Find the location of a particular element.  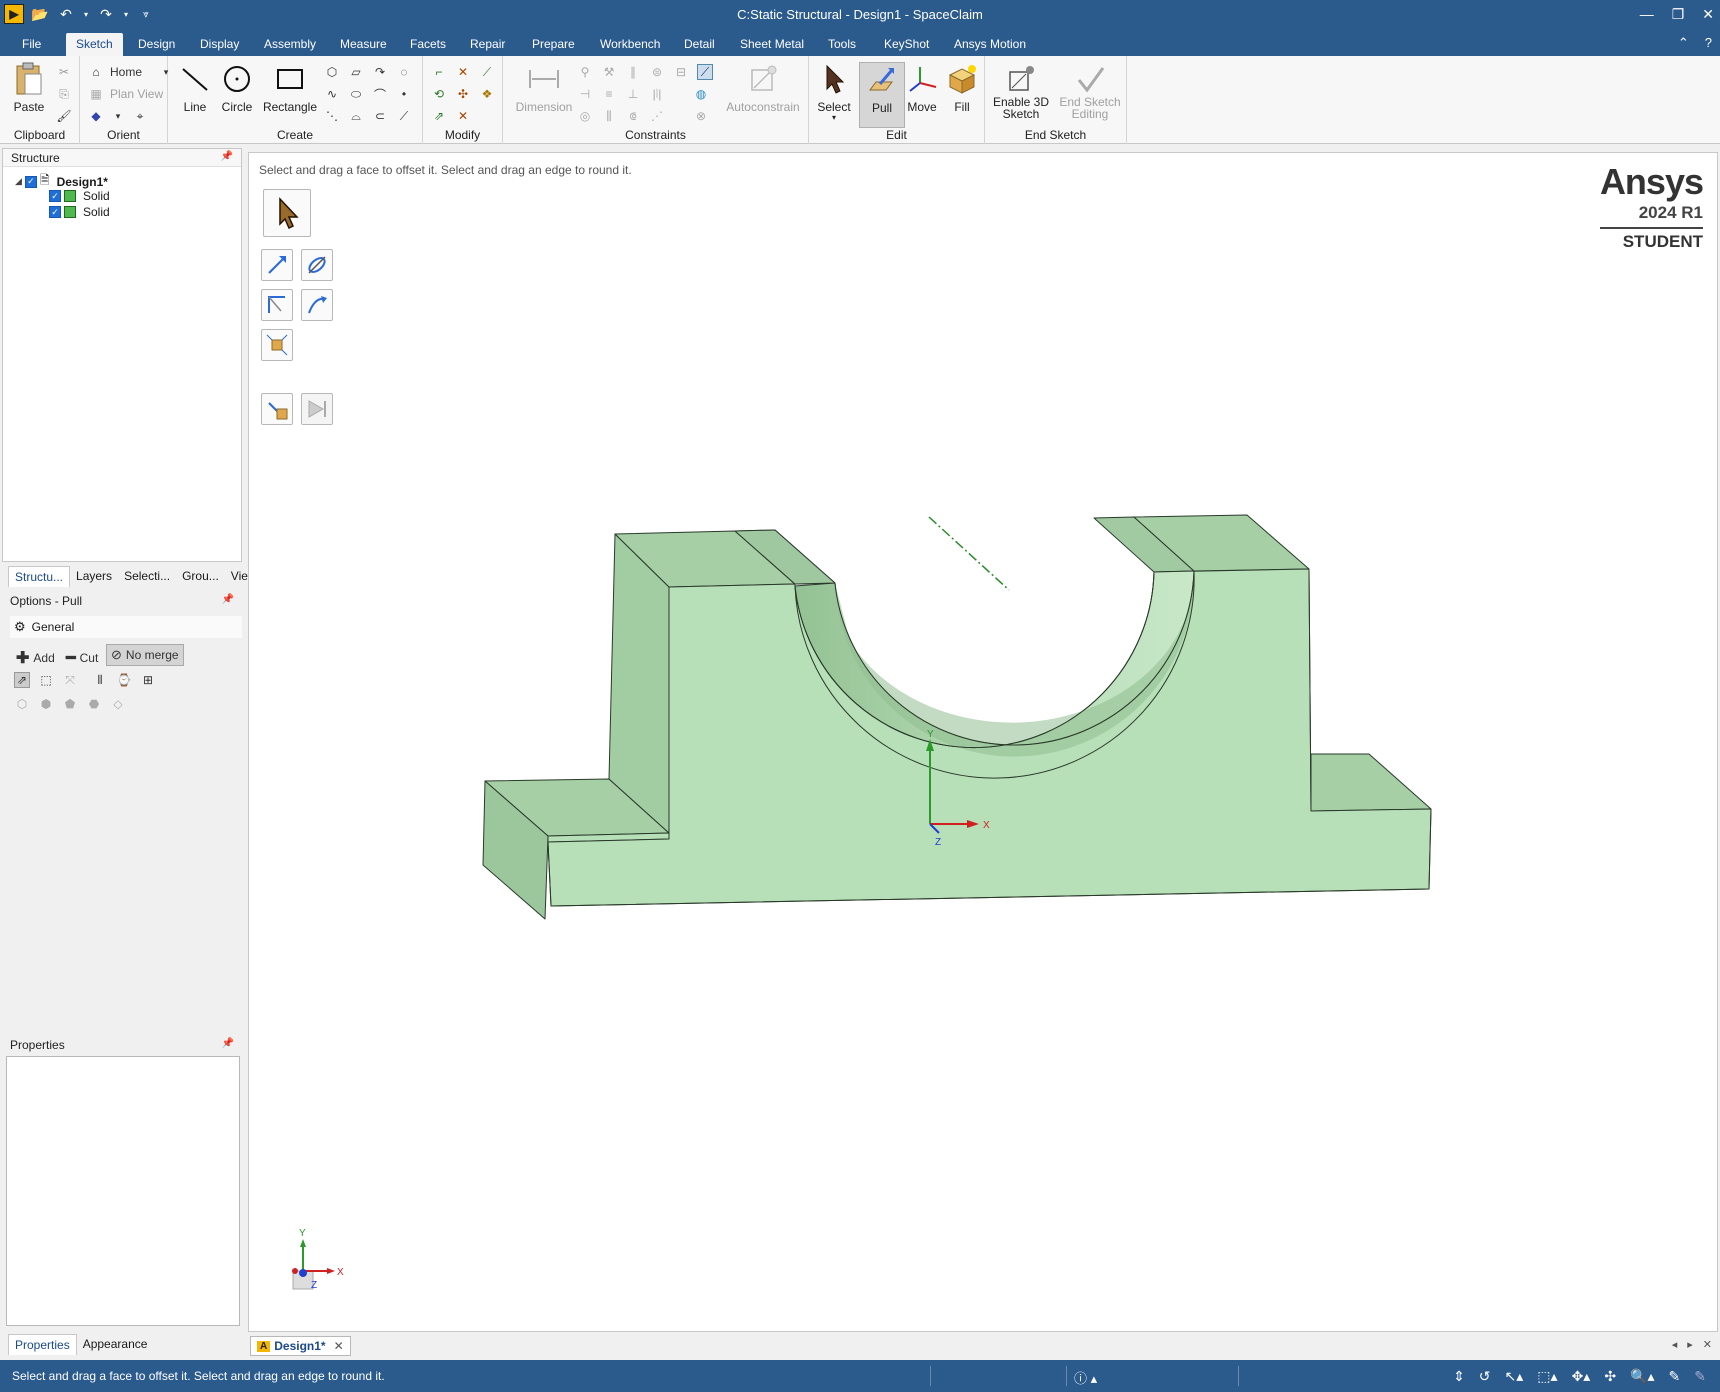

tab-display: Display is located at coordinates (219, 44).